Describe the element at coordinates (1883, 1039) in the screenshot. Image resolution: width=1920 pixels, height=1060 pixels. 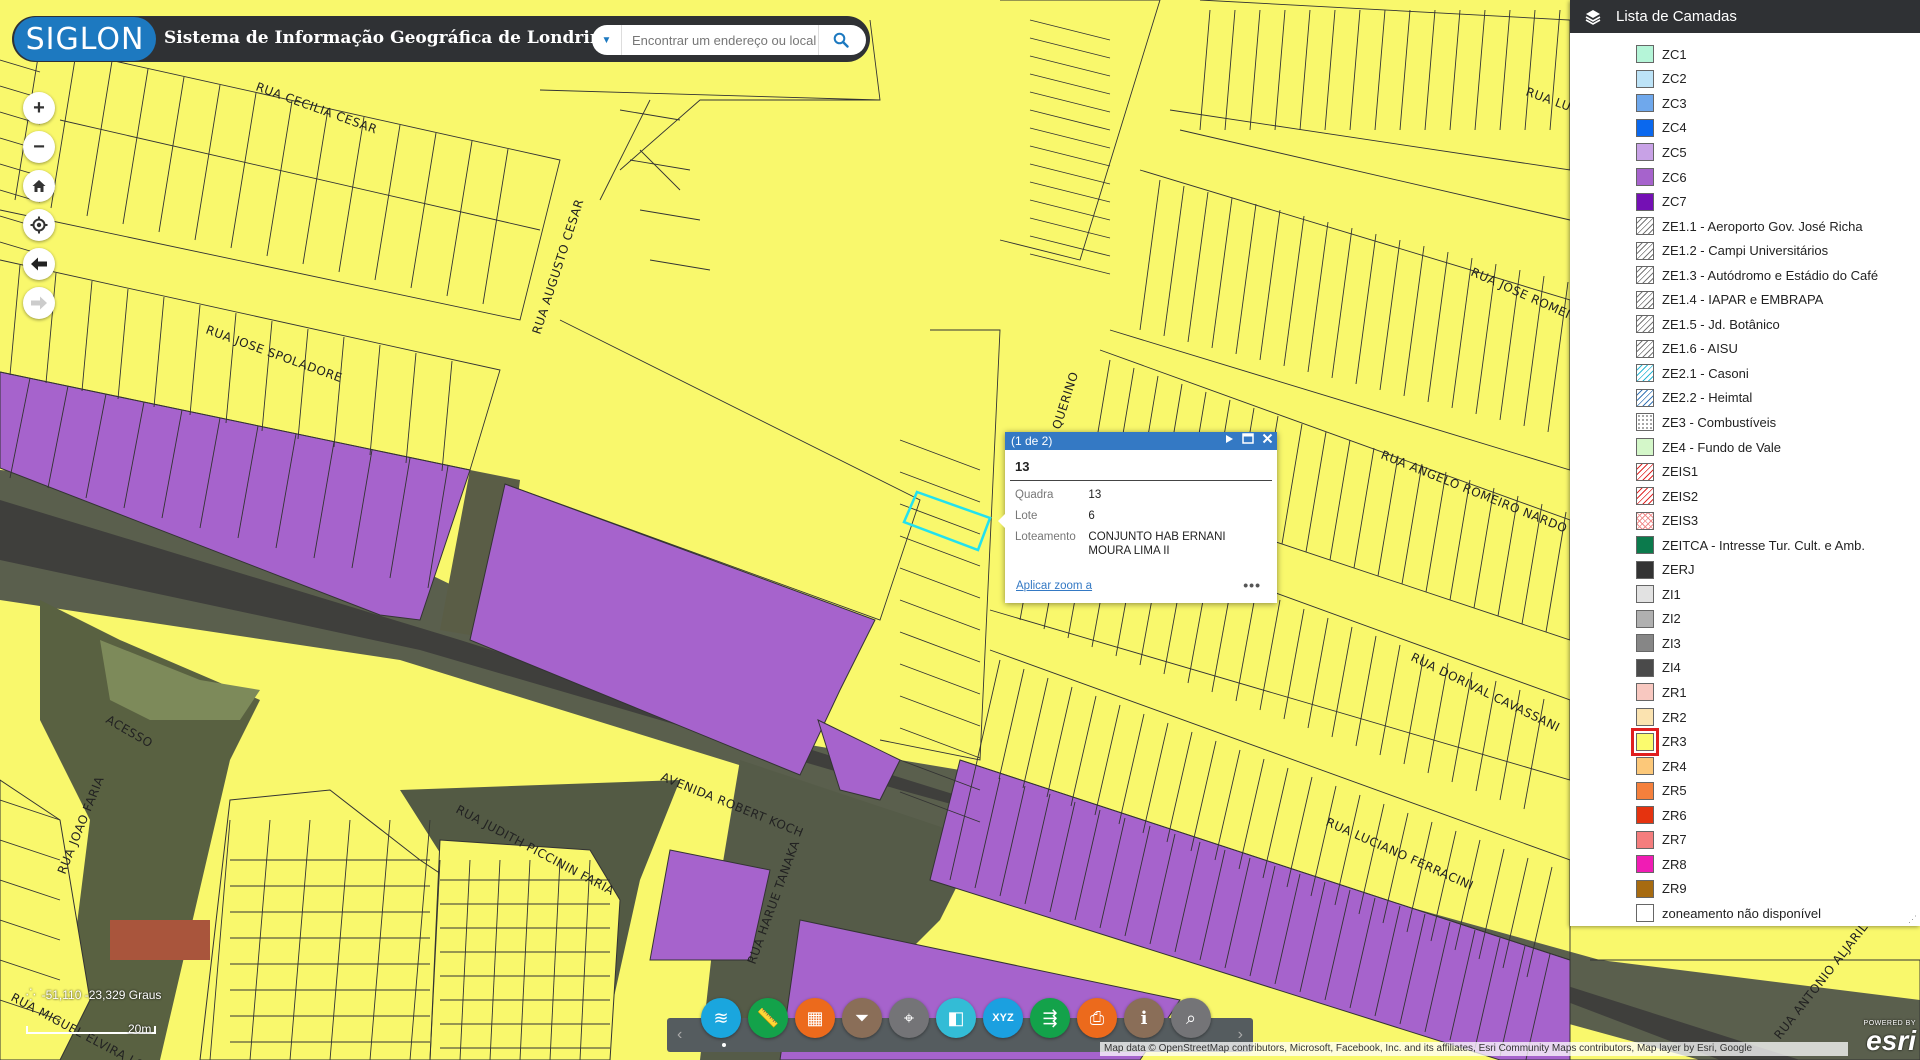
I see `esri-logo: POWERED BY esri` at that location.